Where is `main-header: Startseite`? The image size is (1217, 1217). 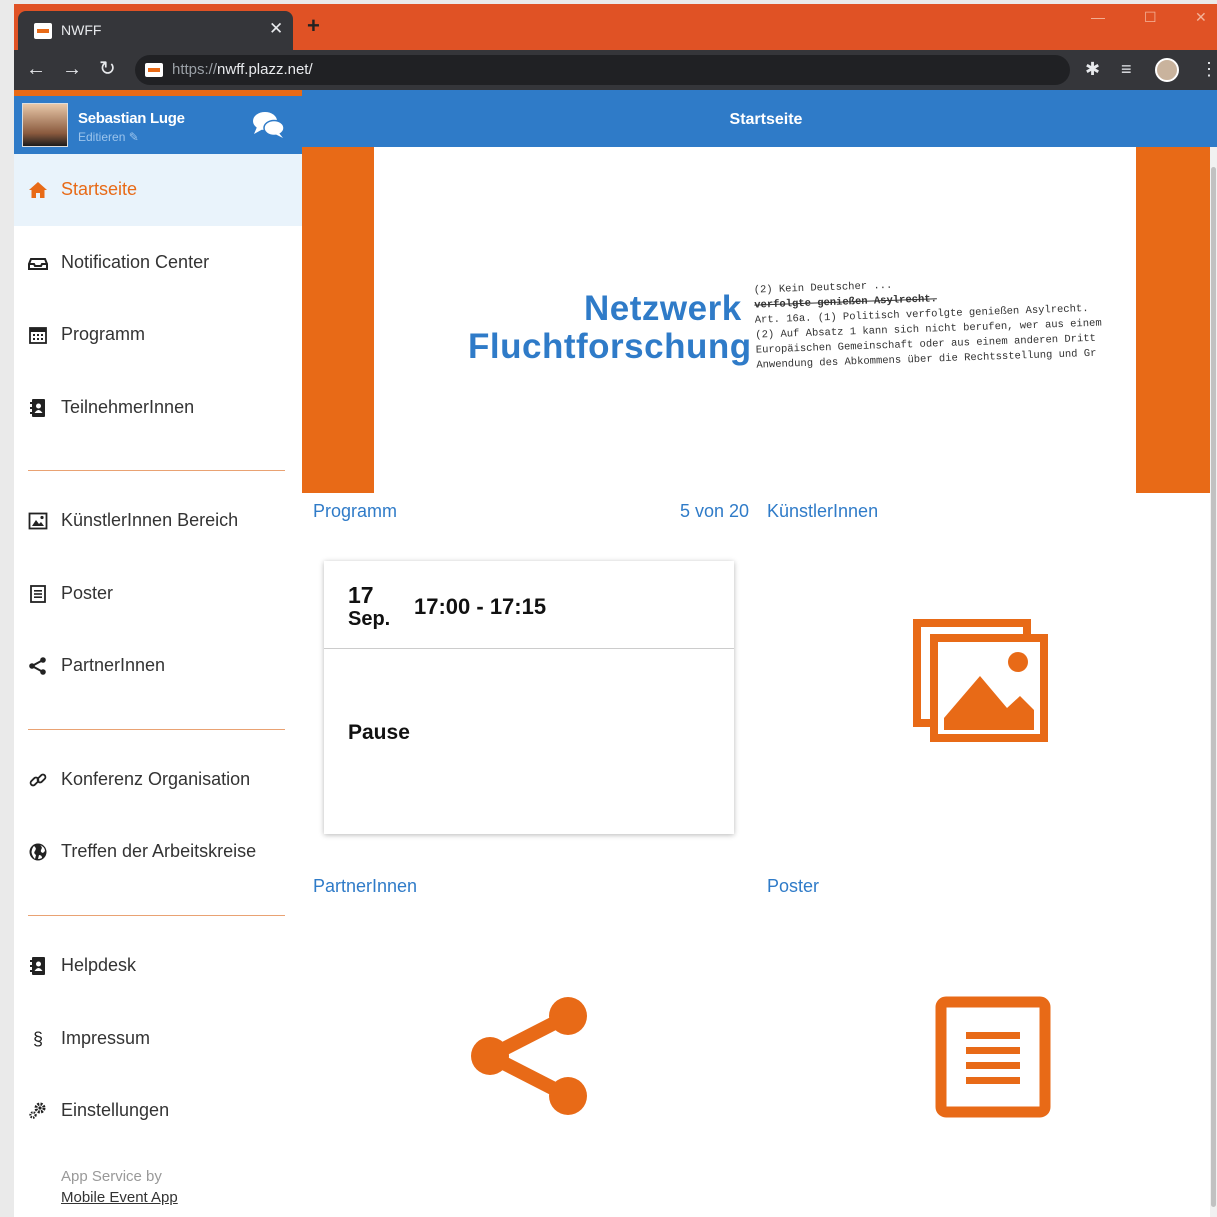 main-header: Startseite is located at coordinates (759, 119).